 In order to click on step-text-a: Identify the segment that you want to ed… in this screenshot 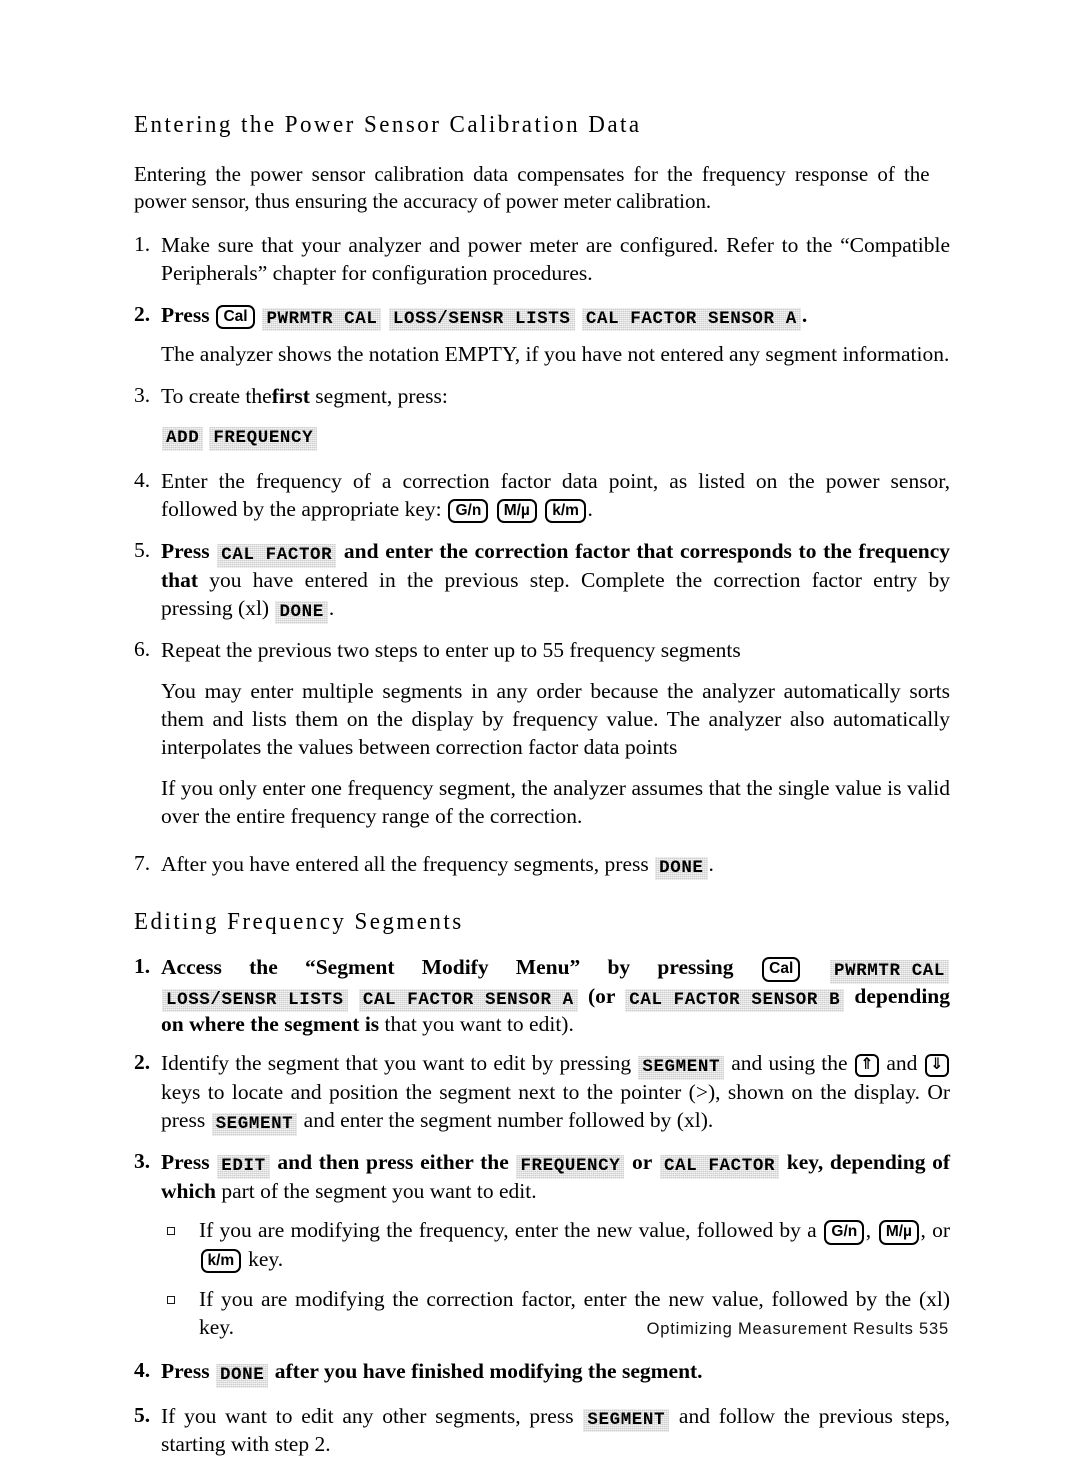, I will do `click(396, 1063)`.